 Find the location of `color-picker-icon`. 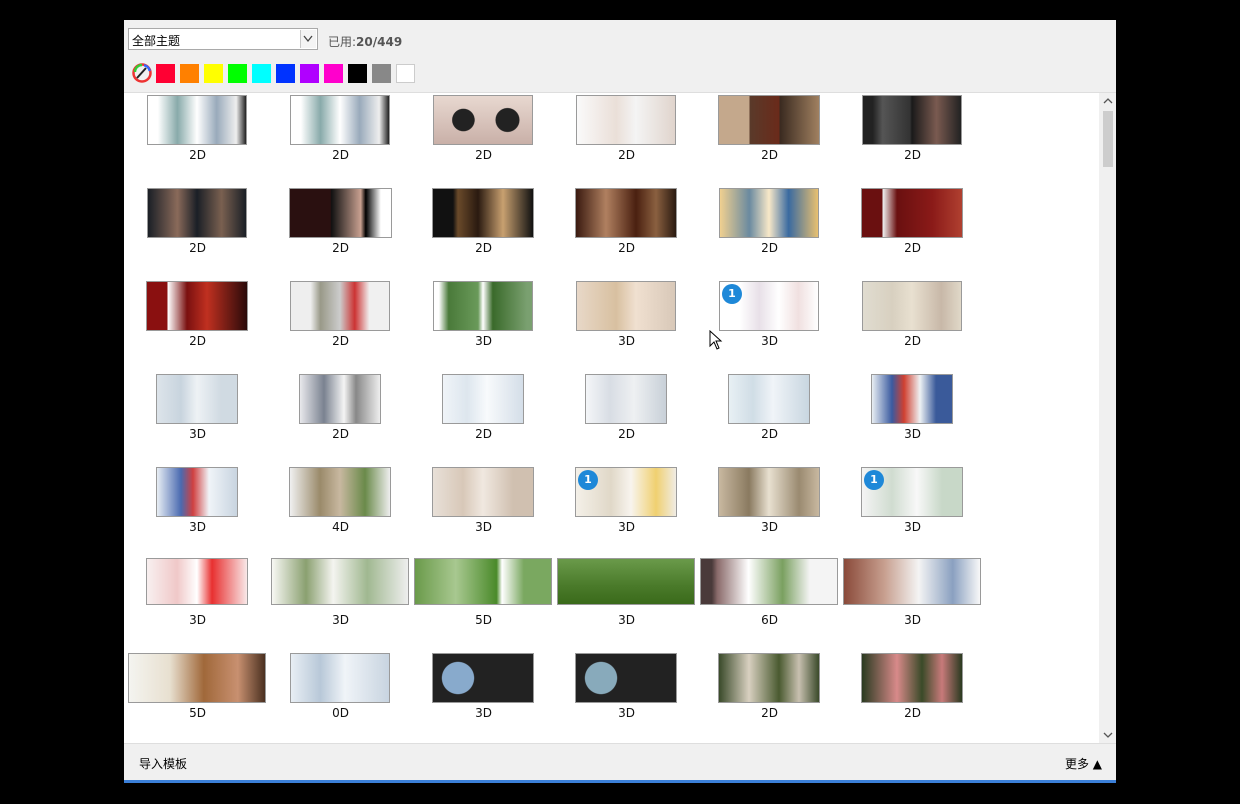

color-picker-icon is located at coordinates (142, 73).